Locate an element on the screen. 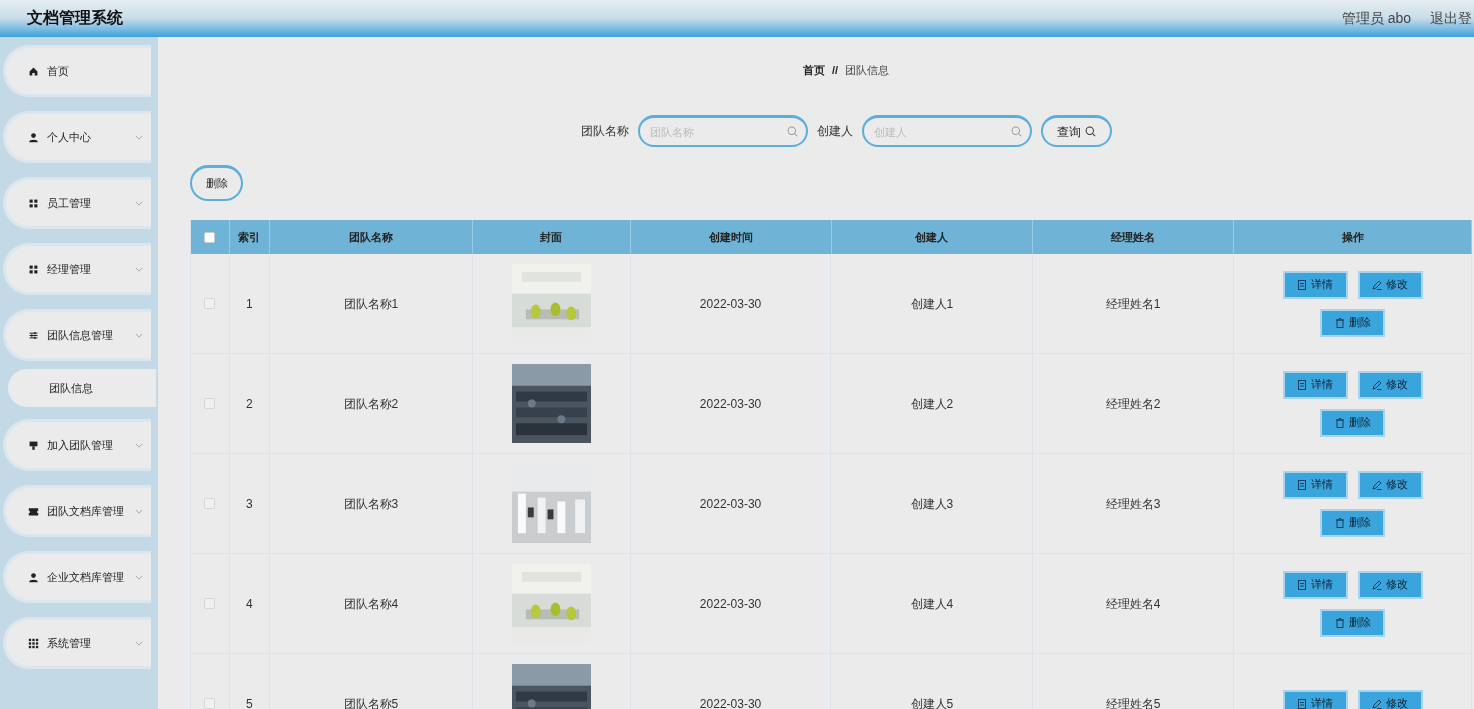 The height and width of the screenshot is (709, 1474). menu-item: 企业文档库管理 is located at coordinates (77, 577).